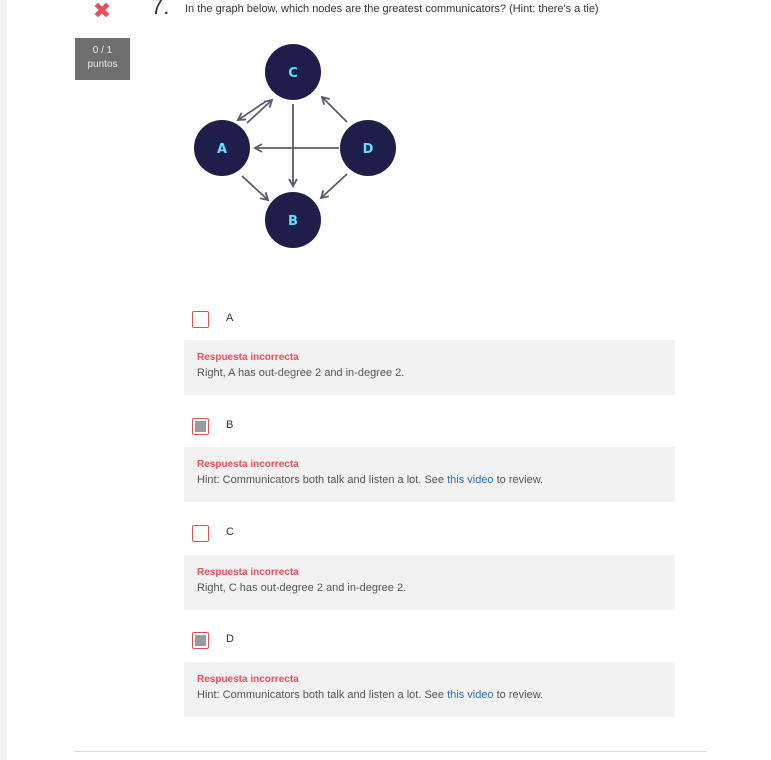 The image size is (771, 760). What do you see at coordinates (200, 426) in the screenshot?
I see `checkbox-b` at bounding box center [200, 426].